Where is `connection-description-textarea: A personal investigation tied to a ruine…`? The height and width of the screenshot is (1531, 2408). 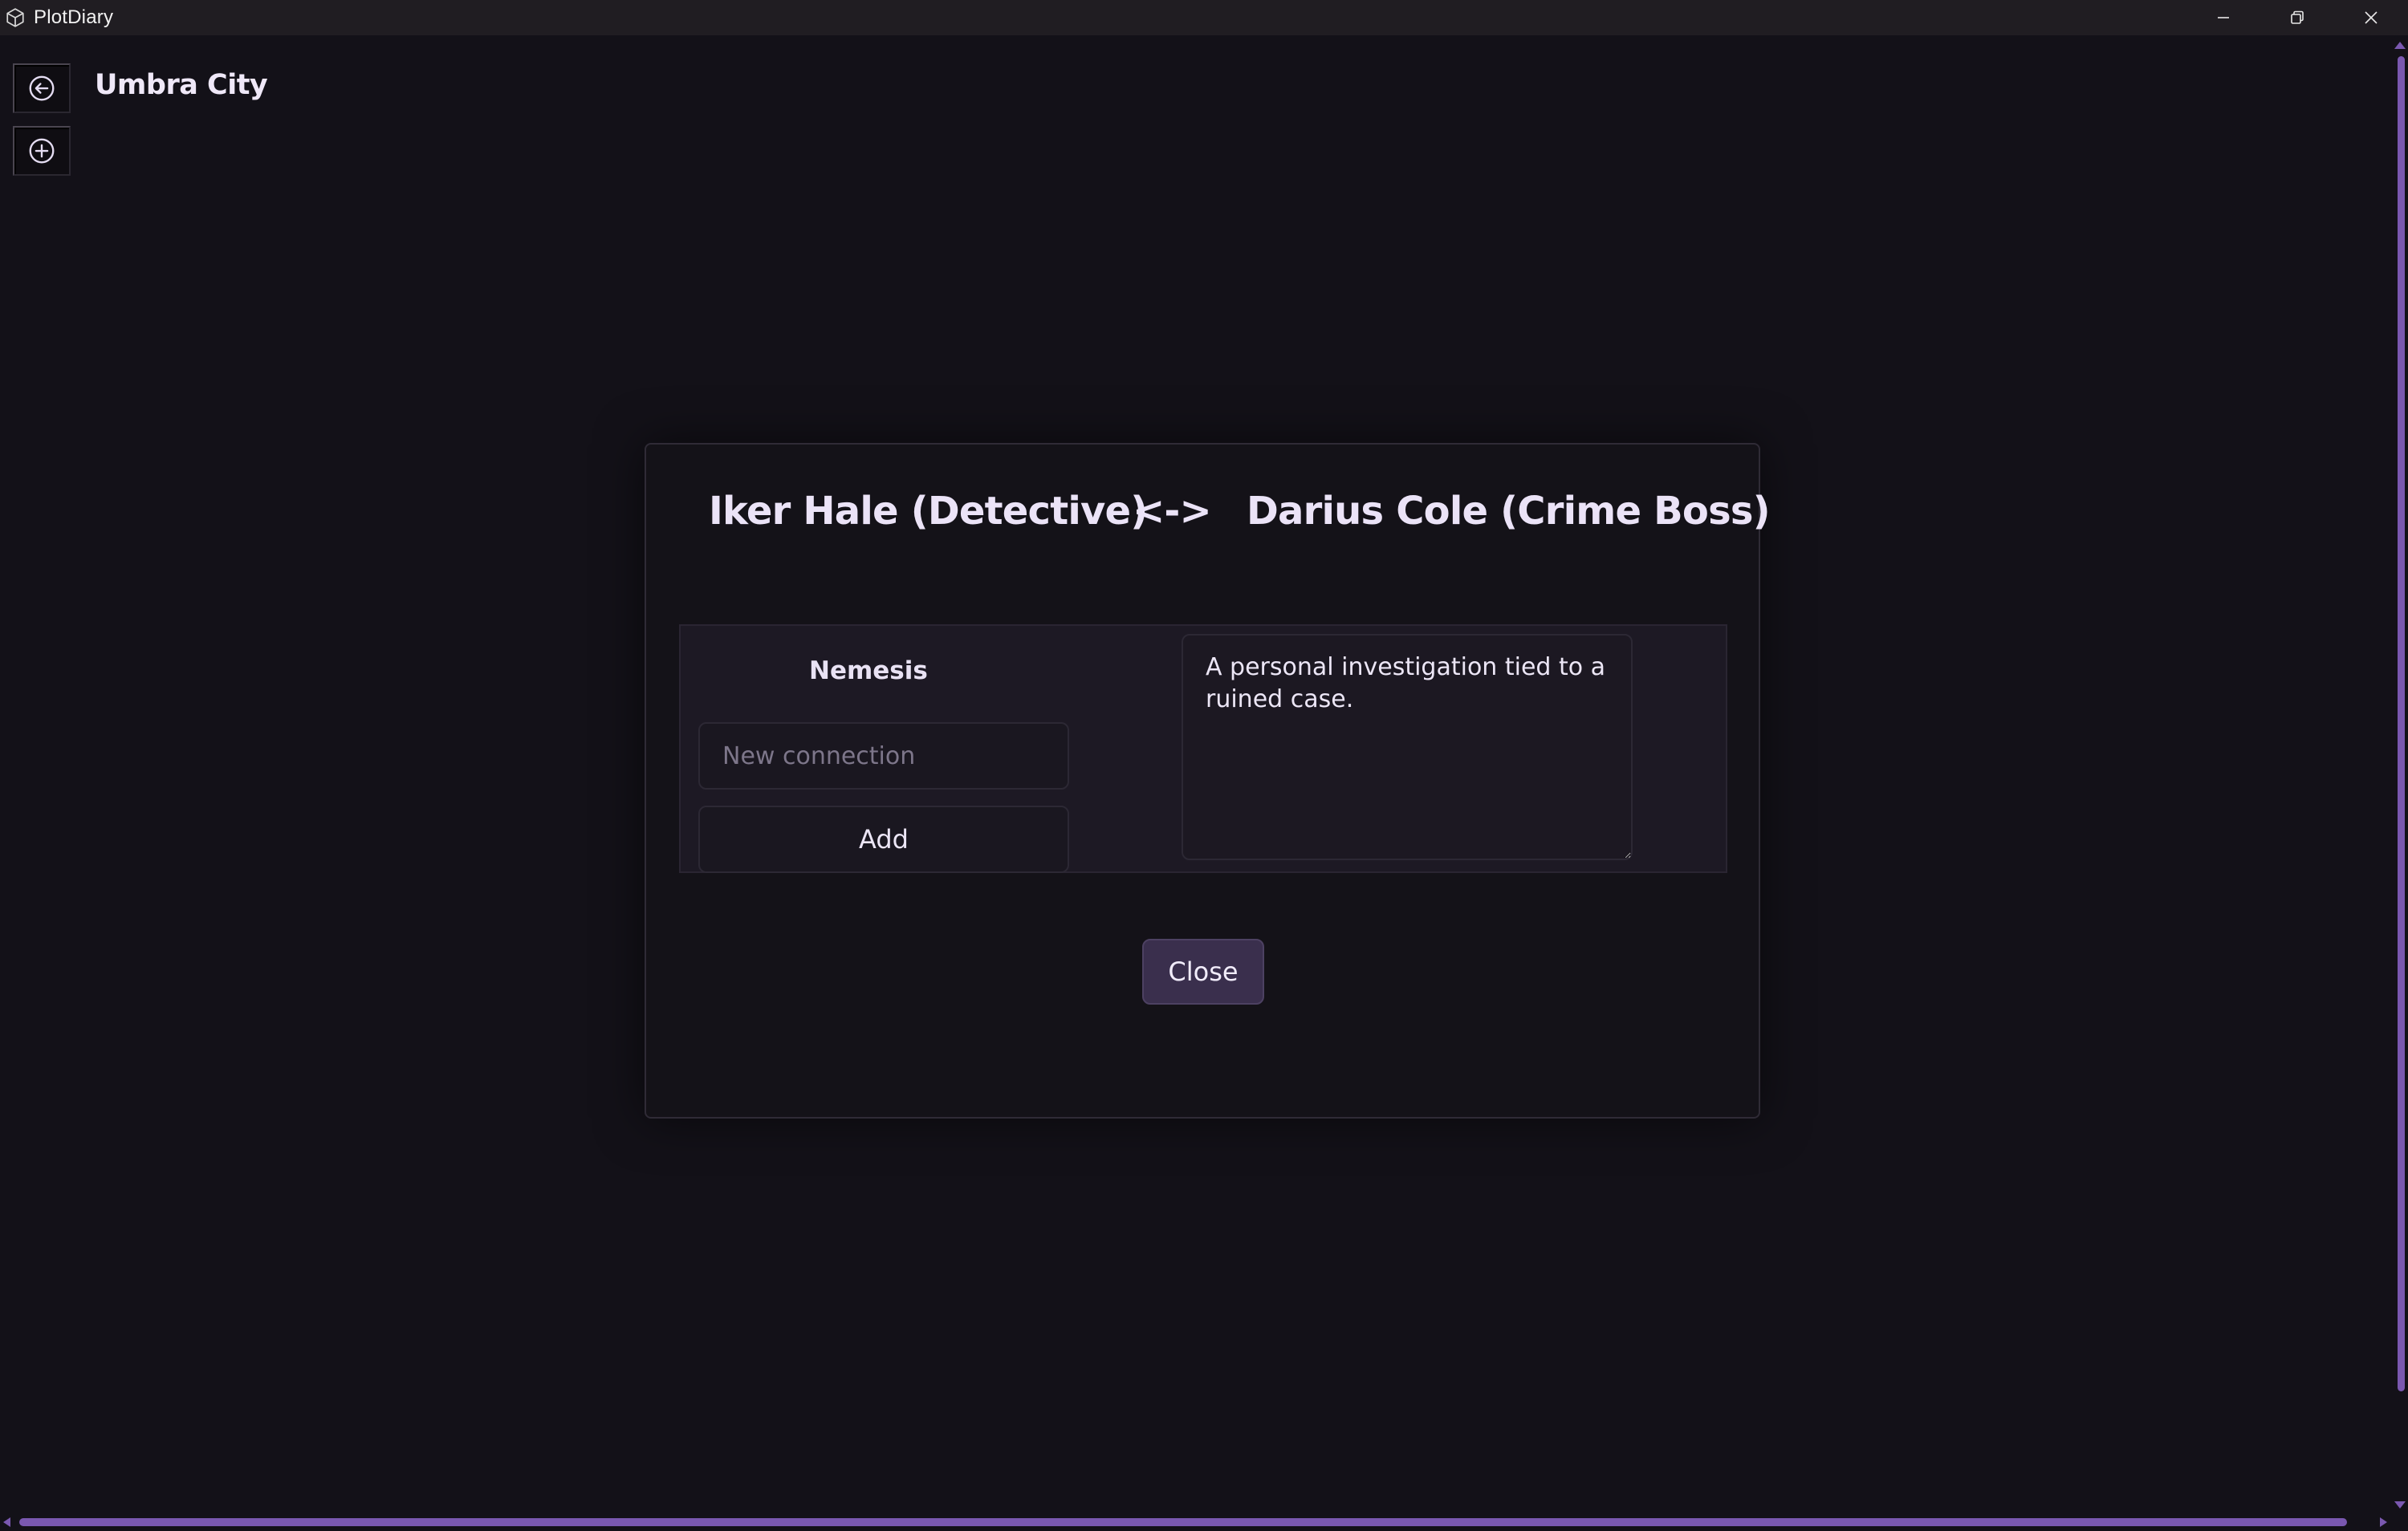 connection-description-textarea: A personal investigation tied to a ruine… is located at coordinates (1407, 747).